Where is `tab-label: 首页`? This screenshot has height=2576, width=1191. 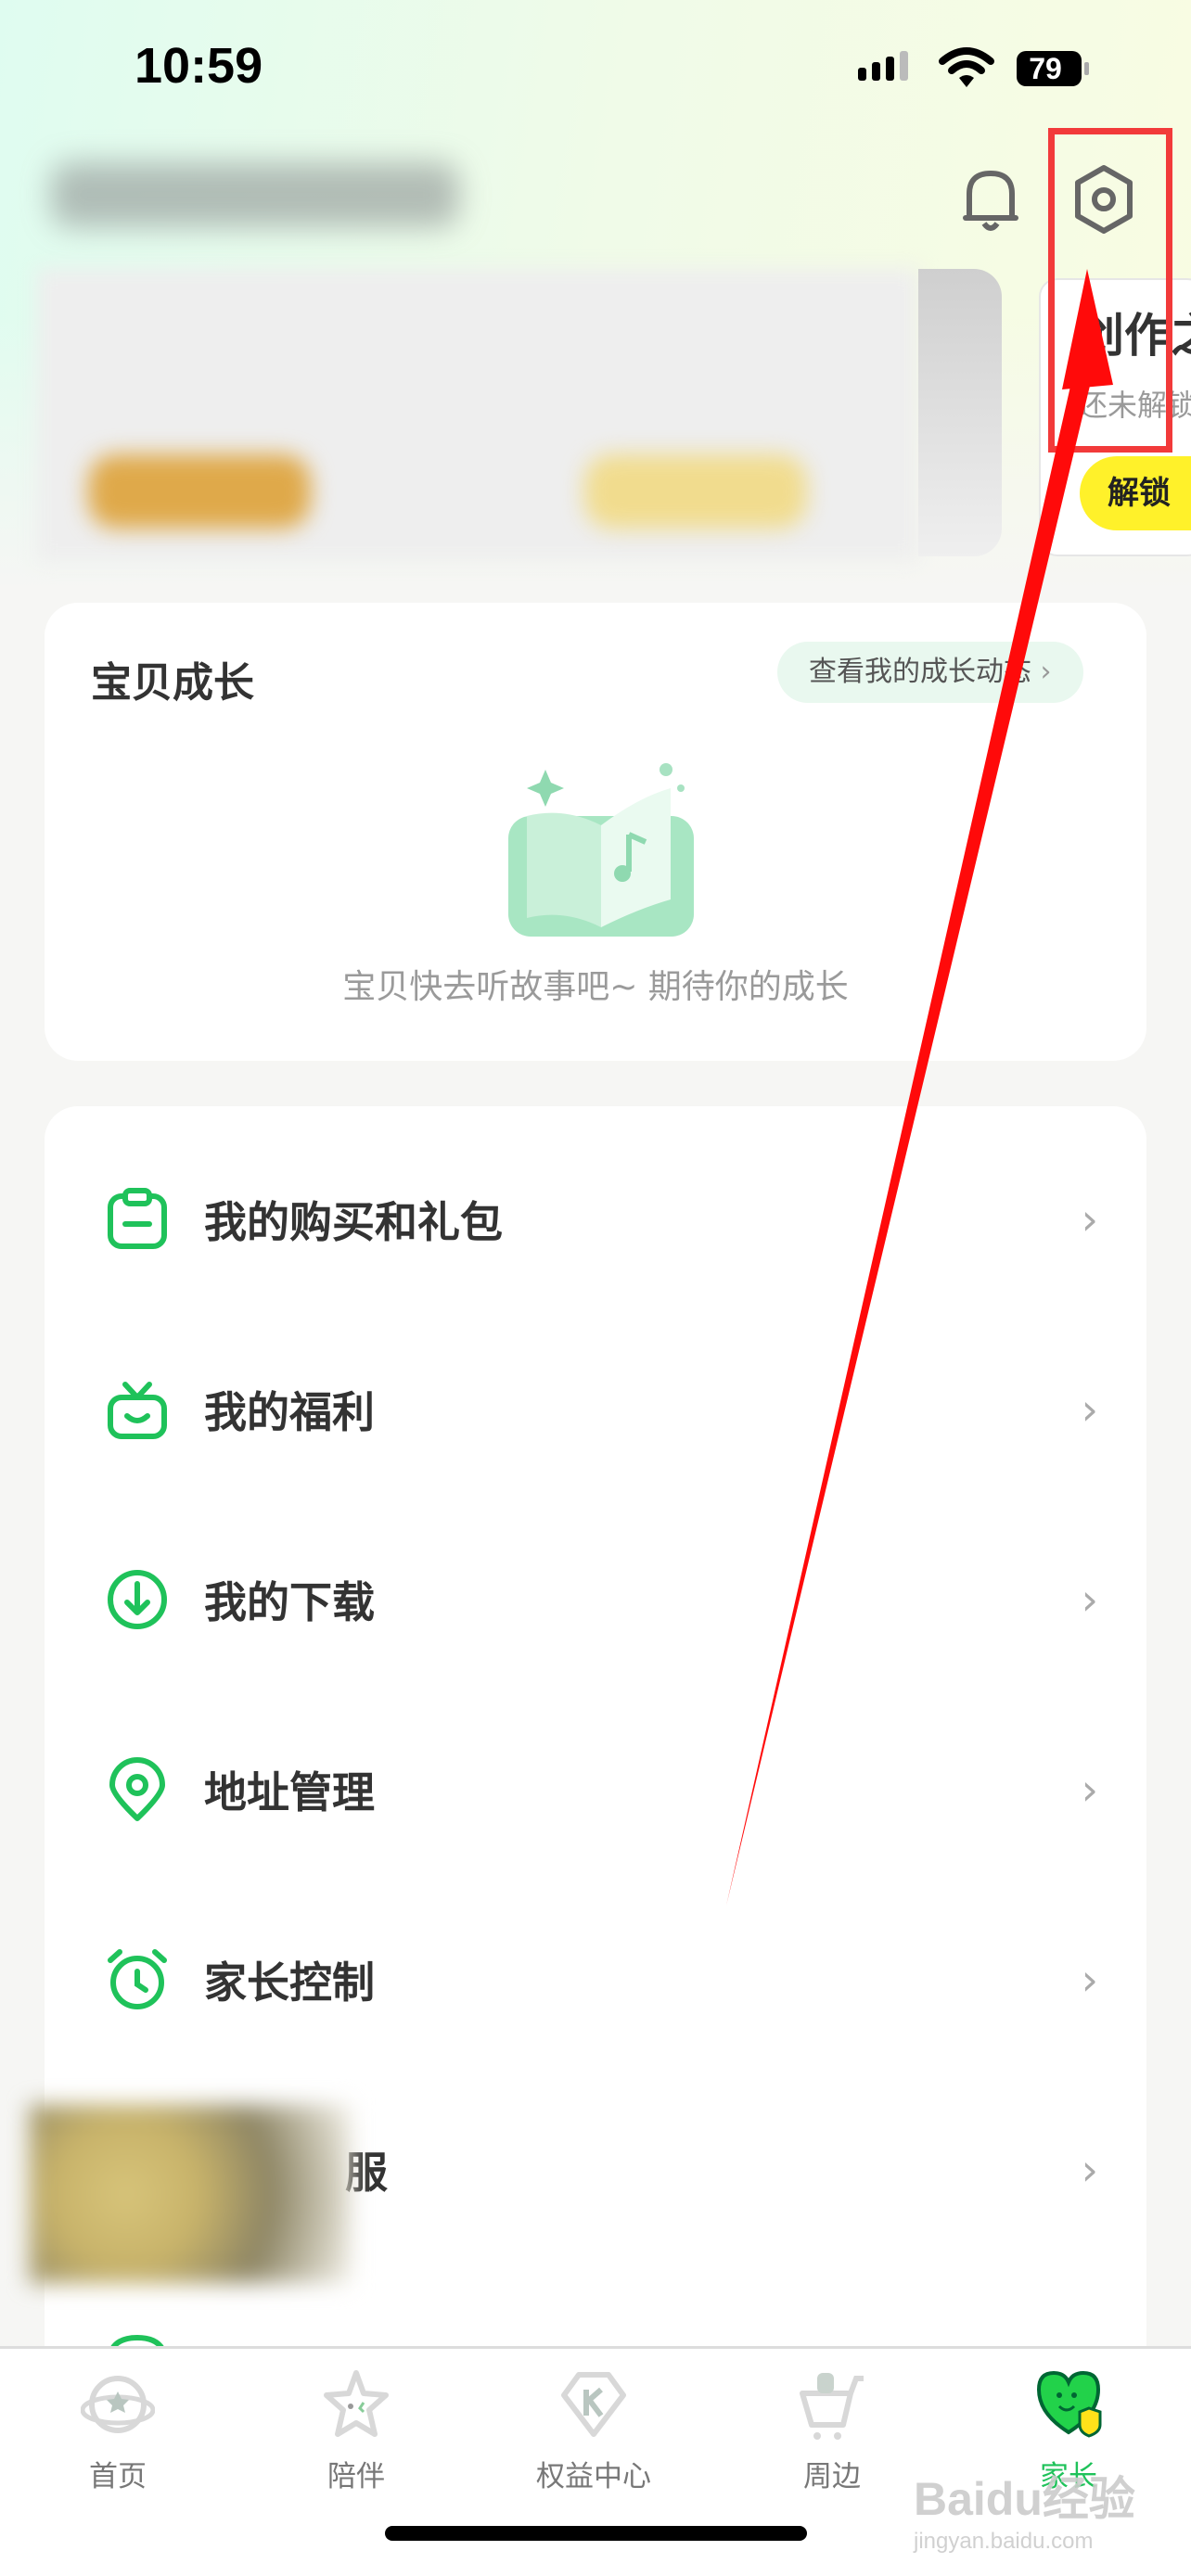
tab-label: 首页 is located at coordinates (118, 2476).